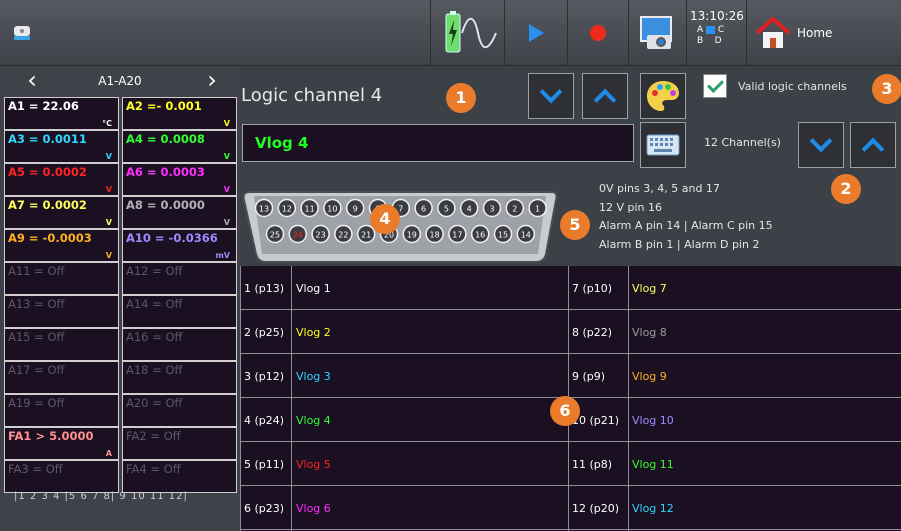 The image size is (901, 531). I want to click on connector-pin-label: 6, so click(423, 209).